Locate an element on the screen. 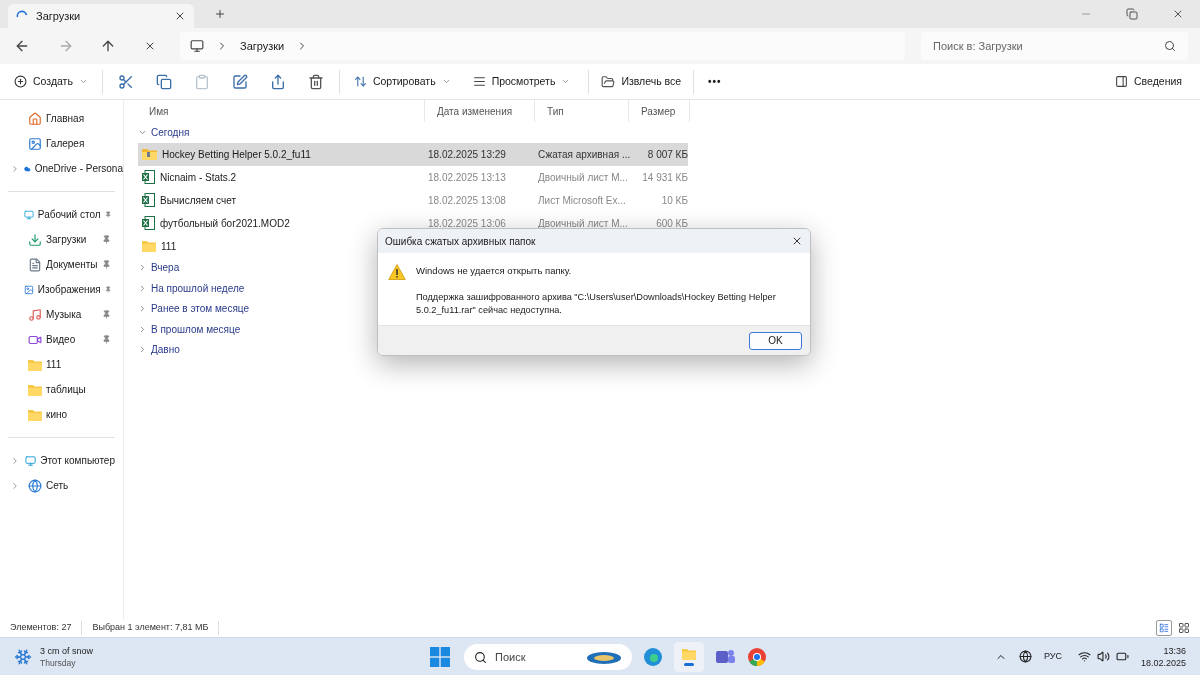 This screenshot has width=1200, height=675. size-cell: 600 КБ is located at coordinates (672, 223).